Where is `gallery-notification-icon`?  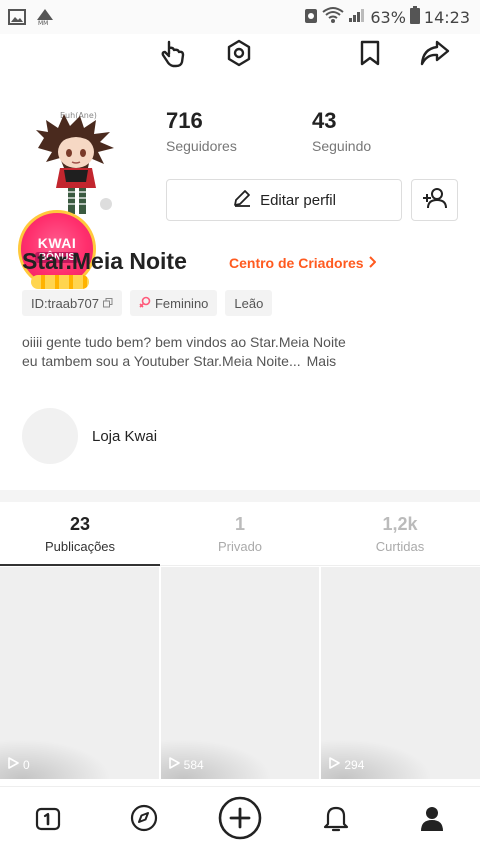 gallery-notification-icon is located at coordinates (17, 19).